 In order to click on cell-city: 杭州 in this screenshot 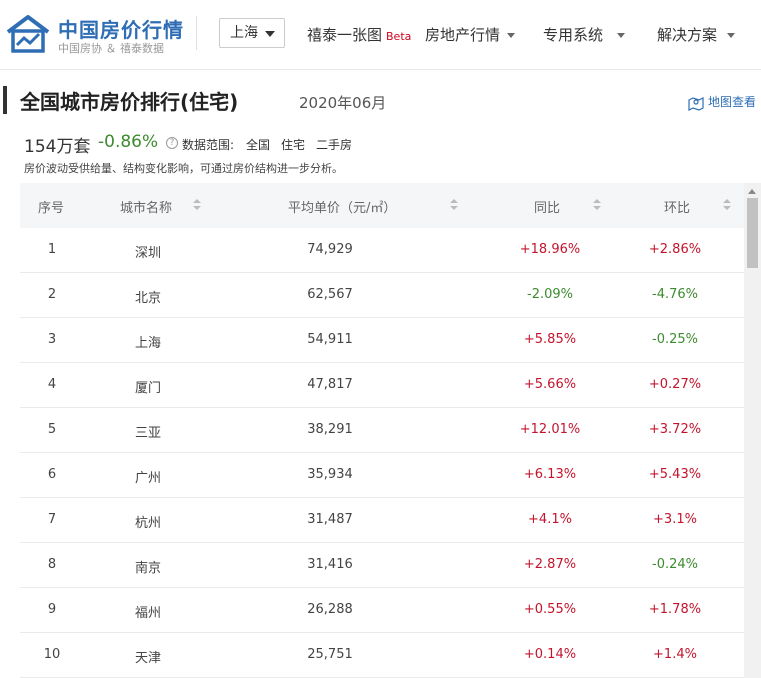, I will do `click(148, 521)`.